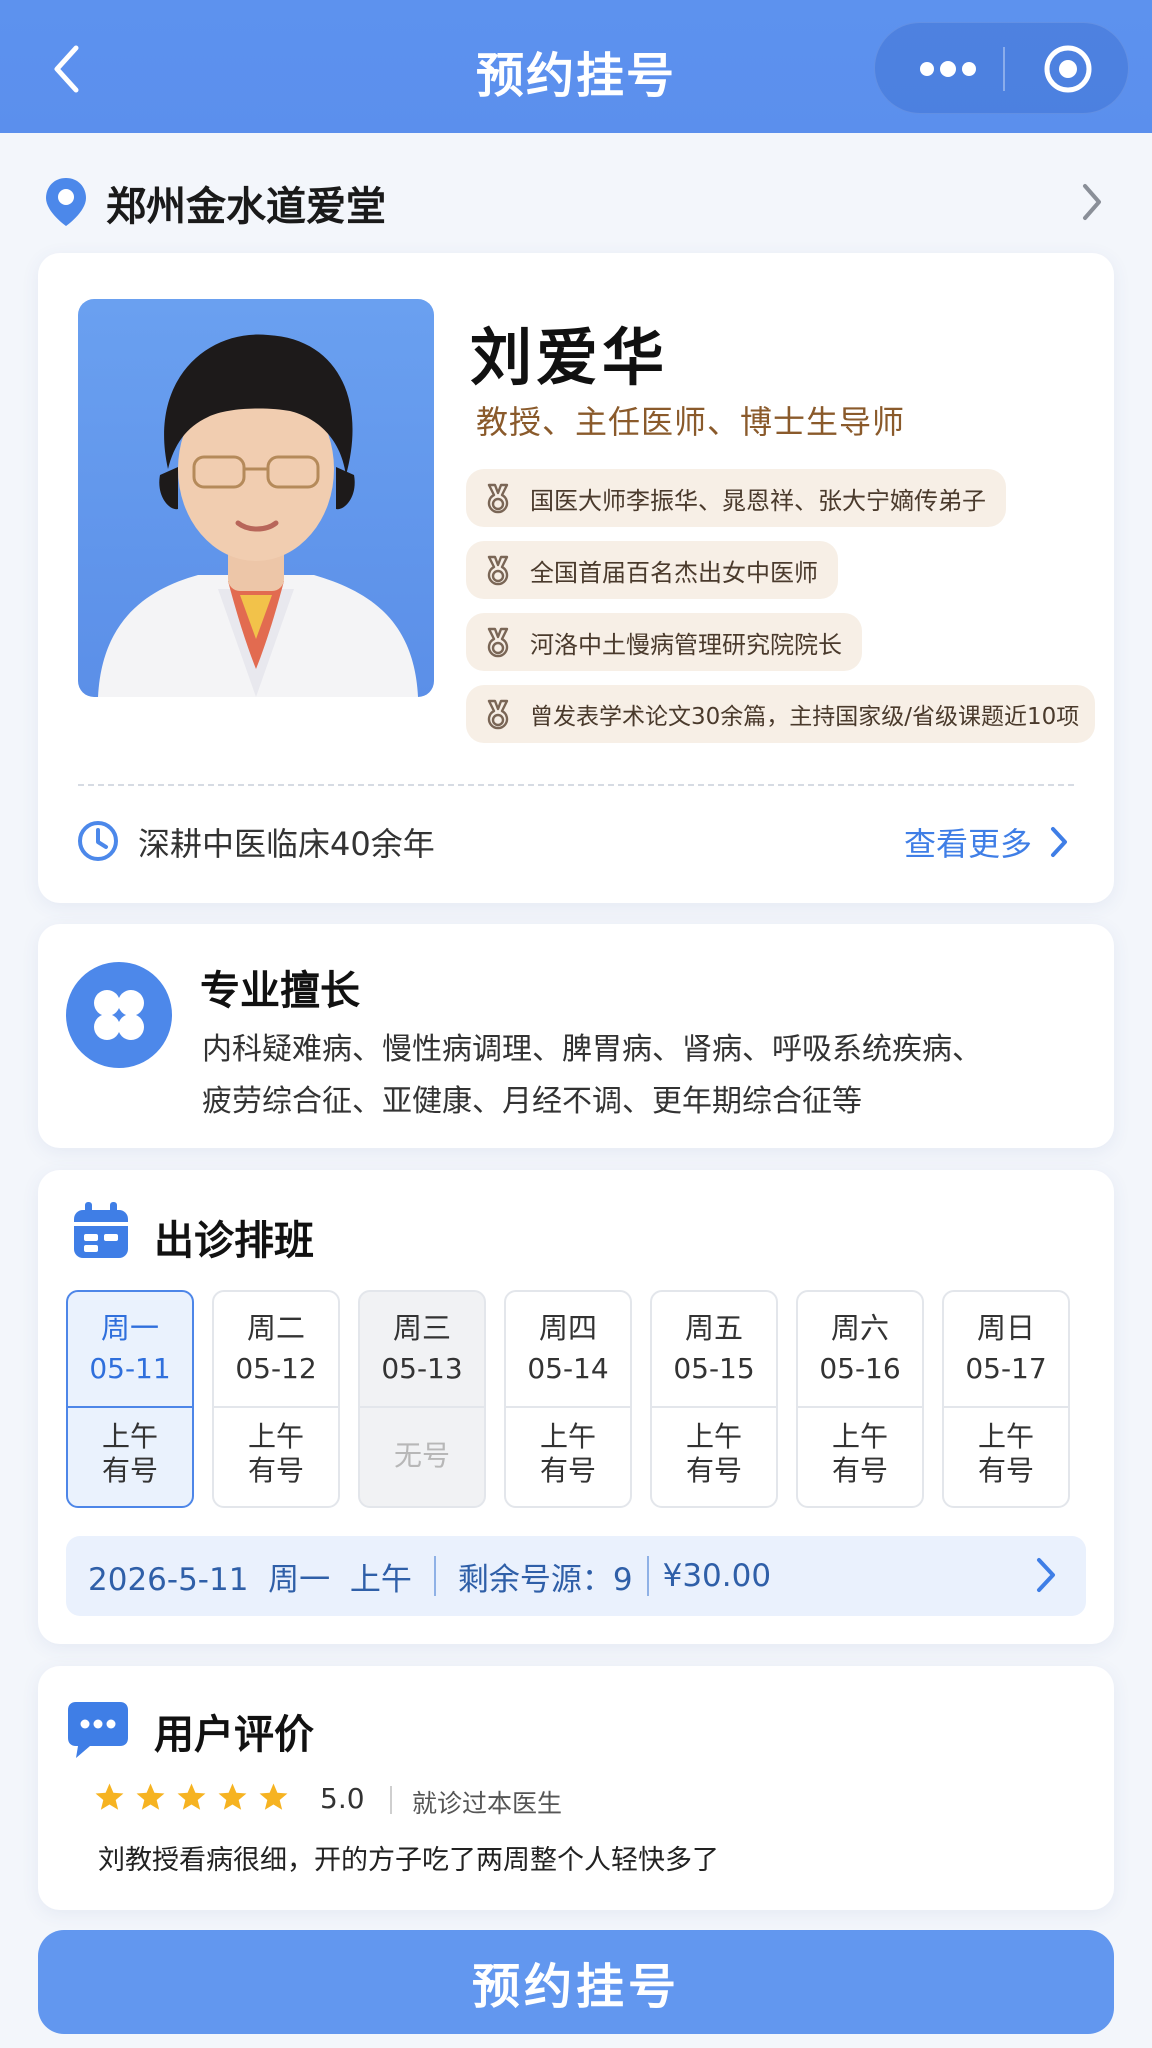  What do you see at coordinates (1006, 1368) in the screenshot?
I see `date-label: 05-17` at bounding box center [1006, 1368].